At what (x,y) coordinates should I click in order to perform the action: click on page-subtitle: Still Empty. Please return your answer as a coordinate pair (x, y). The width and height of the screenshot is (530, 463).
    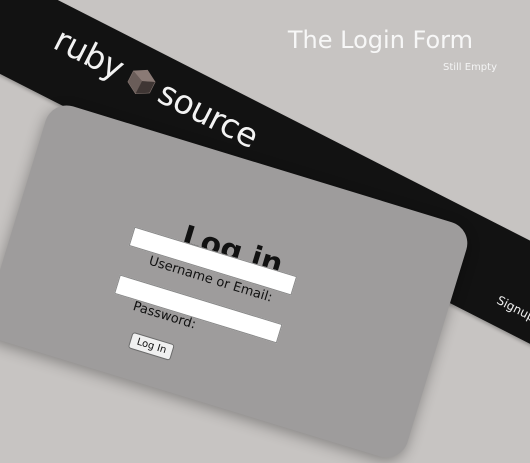
    Looking at the image, I should click on (469, 67).